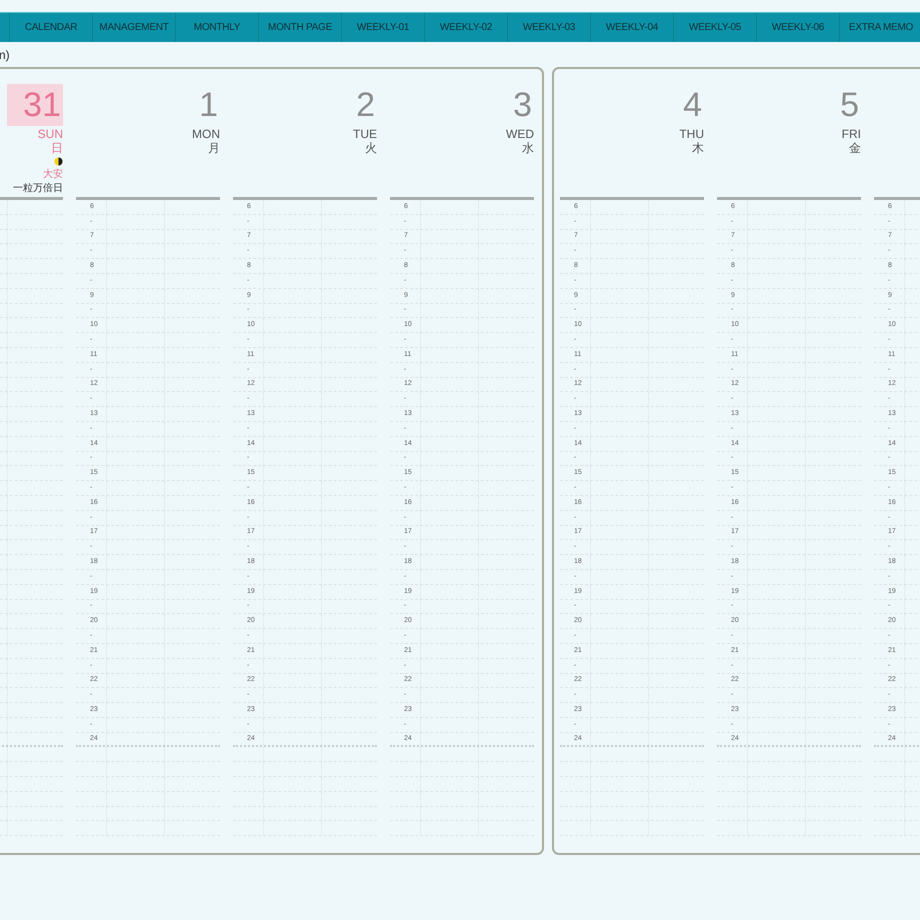  Describe the element at coordinates (371, 148) in the screenshot. I see `weekday-kanji: 火` at that location.